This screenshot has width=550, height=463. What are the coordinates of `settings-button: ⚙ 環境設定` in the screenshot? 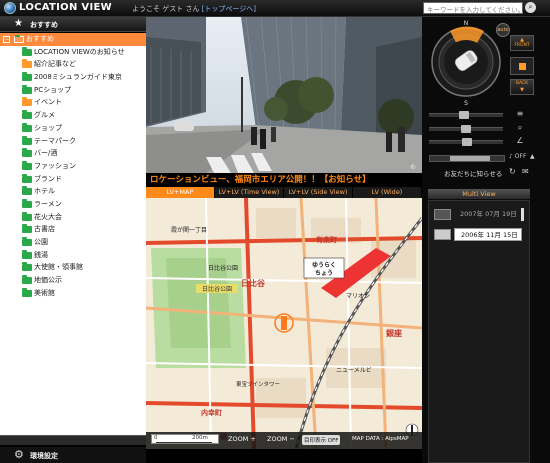 It's located at (73, 455).